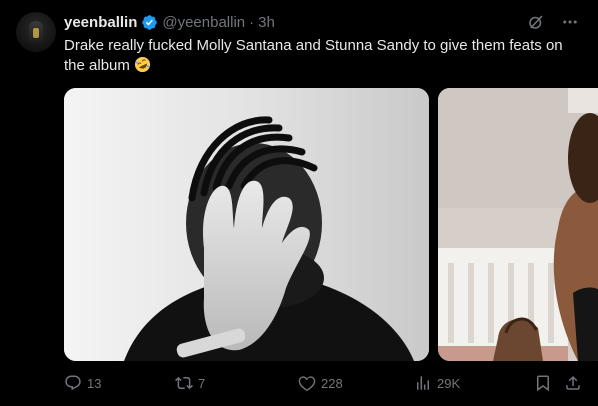  I want to click on tweet-header: yeenballin @yeenballin · 3h, so click(169, 22).